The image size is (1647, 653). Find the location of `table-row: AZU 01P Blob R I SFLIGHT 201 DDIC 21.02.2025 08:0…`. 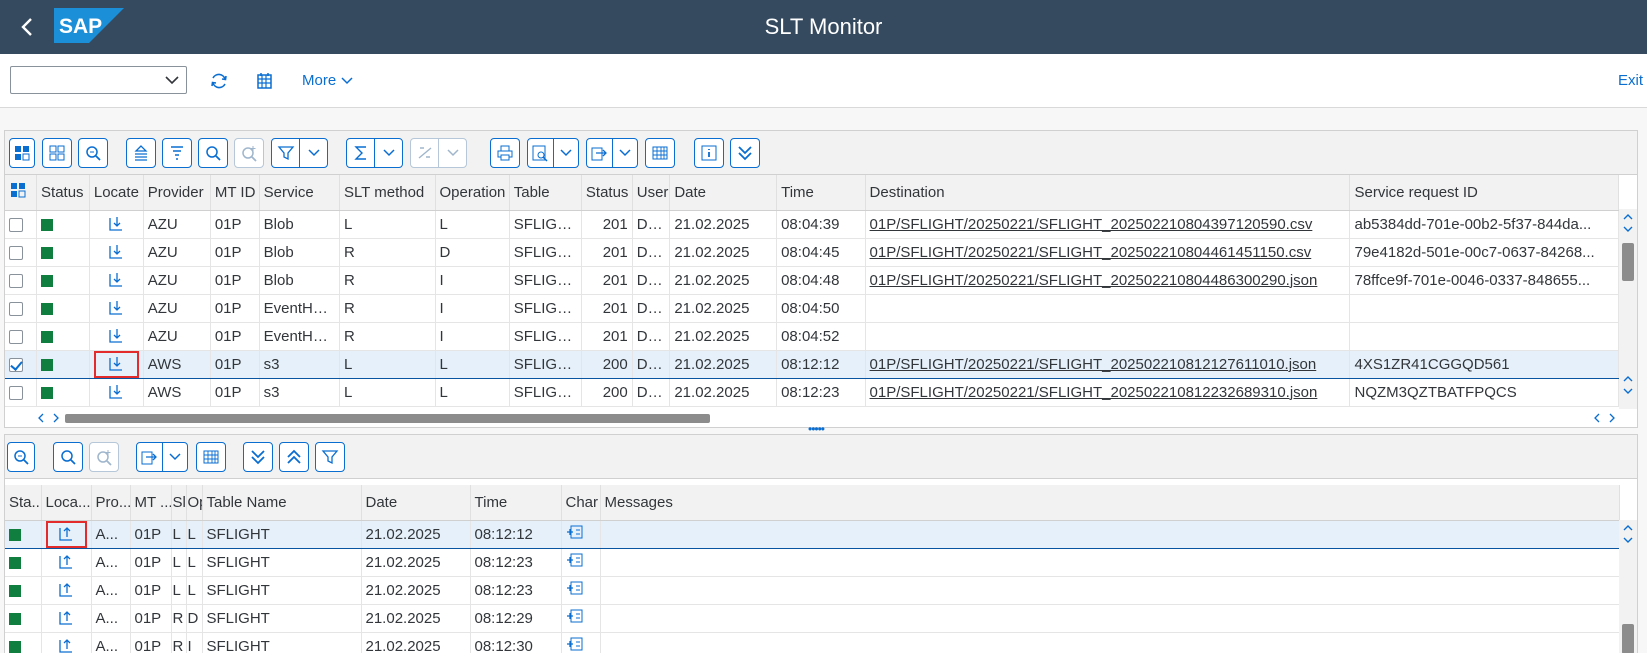

table-row: AZU 01P Blob R I SFLIGHT 201 DDIC 21.02.2025 08:0… is located at coordinates (812, 280).